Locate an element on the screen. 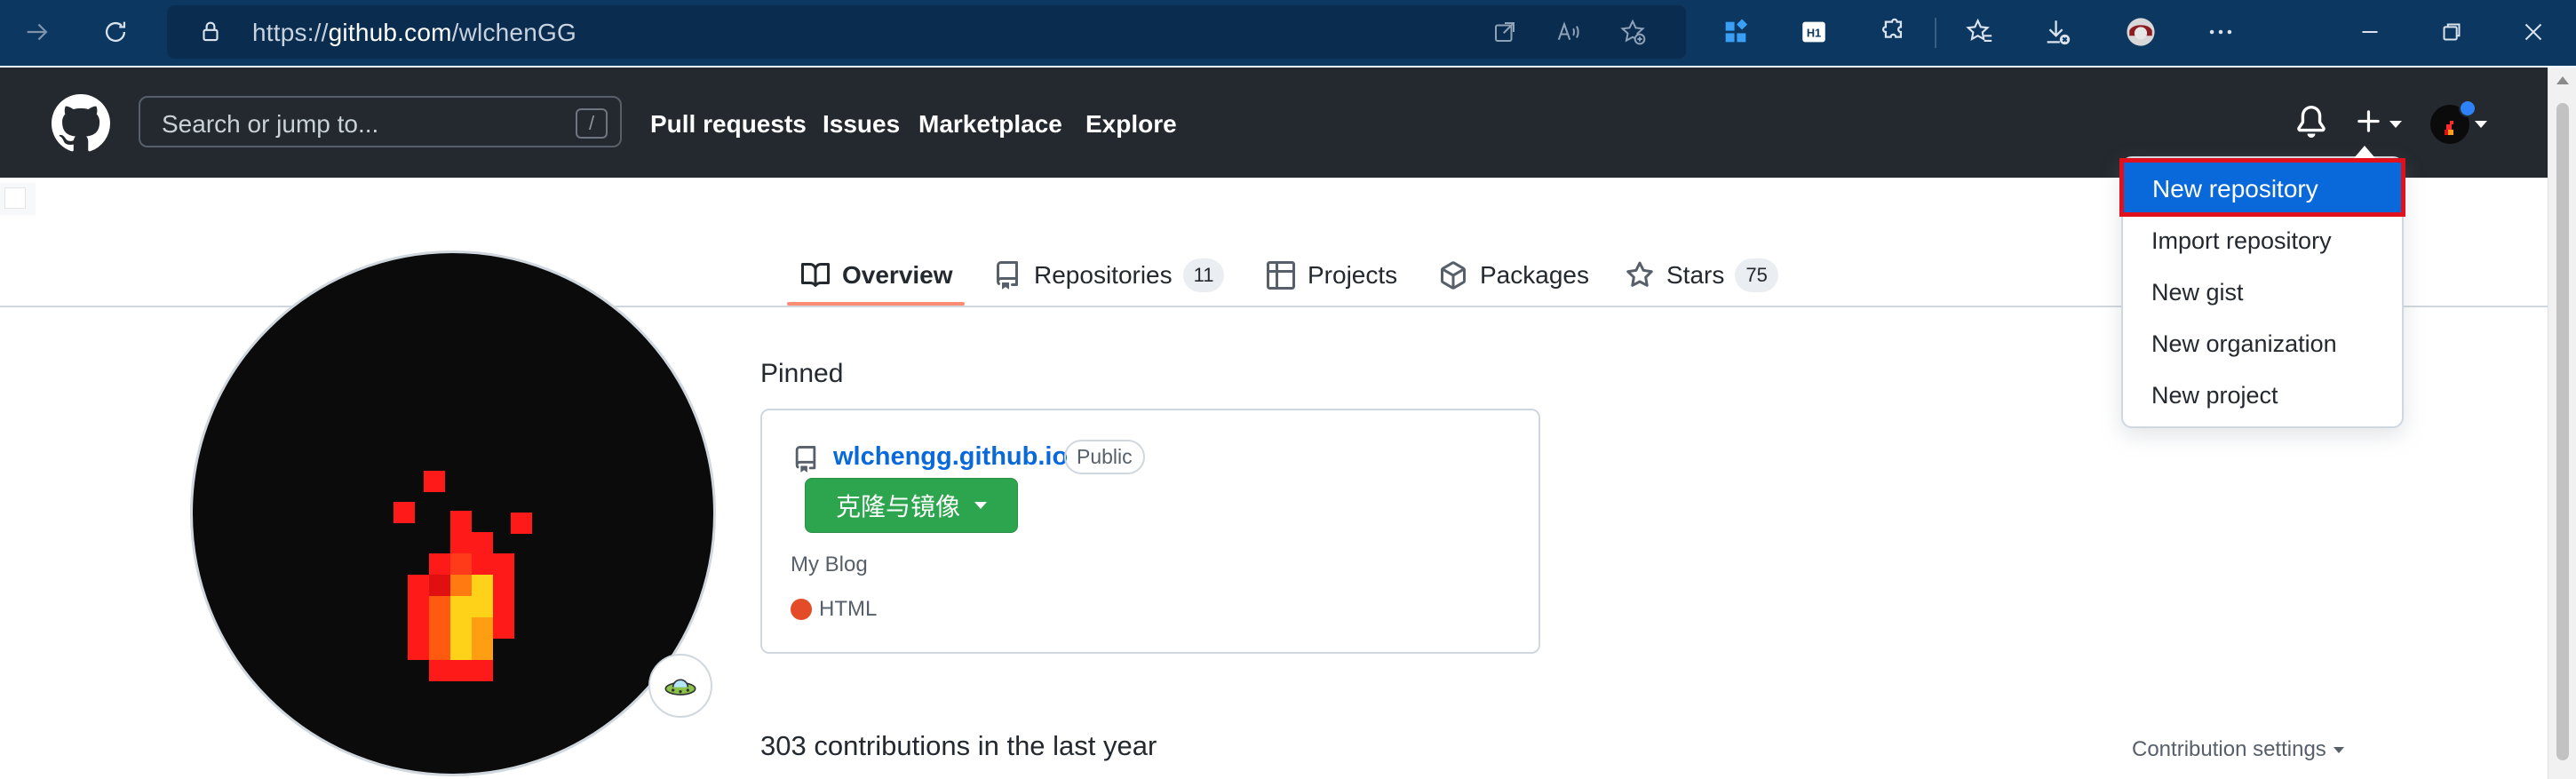  extension-icon is located at coordinates (1735, 32).